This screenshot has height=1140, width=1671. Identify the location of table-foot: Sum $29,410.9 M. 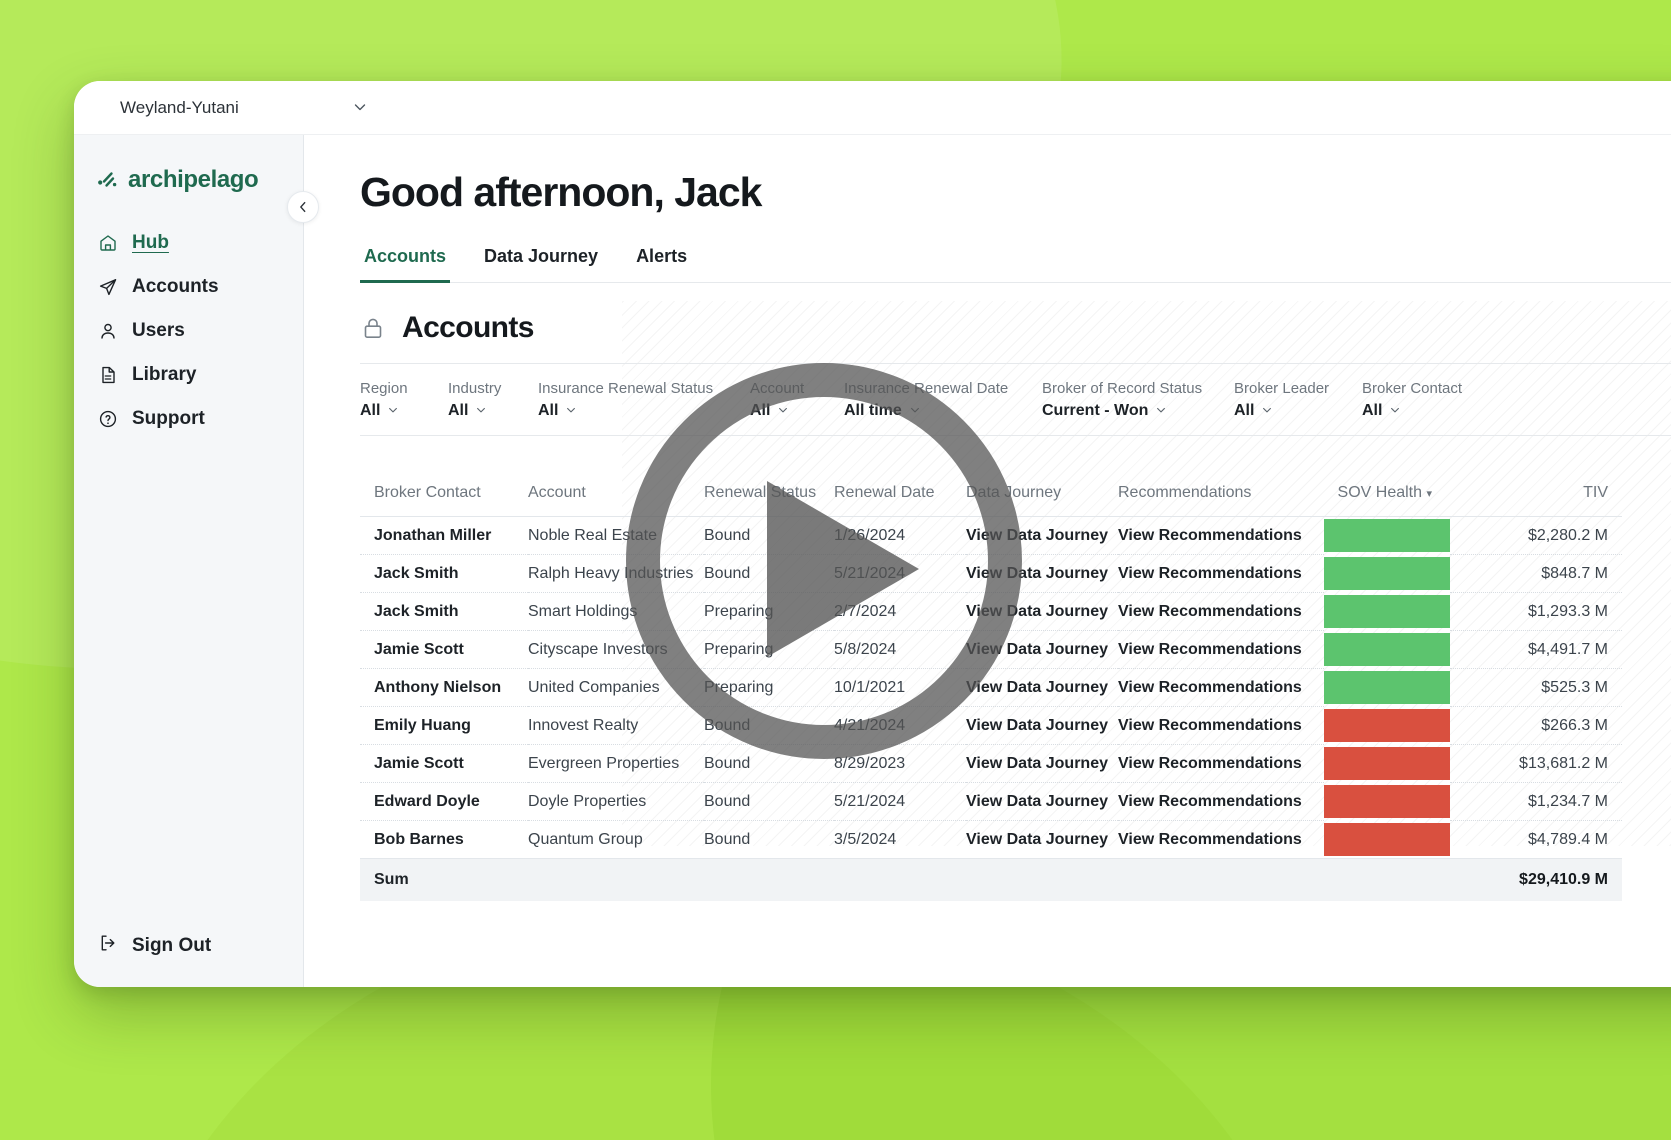
(991, 879).